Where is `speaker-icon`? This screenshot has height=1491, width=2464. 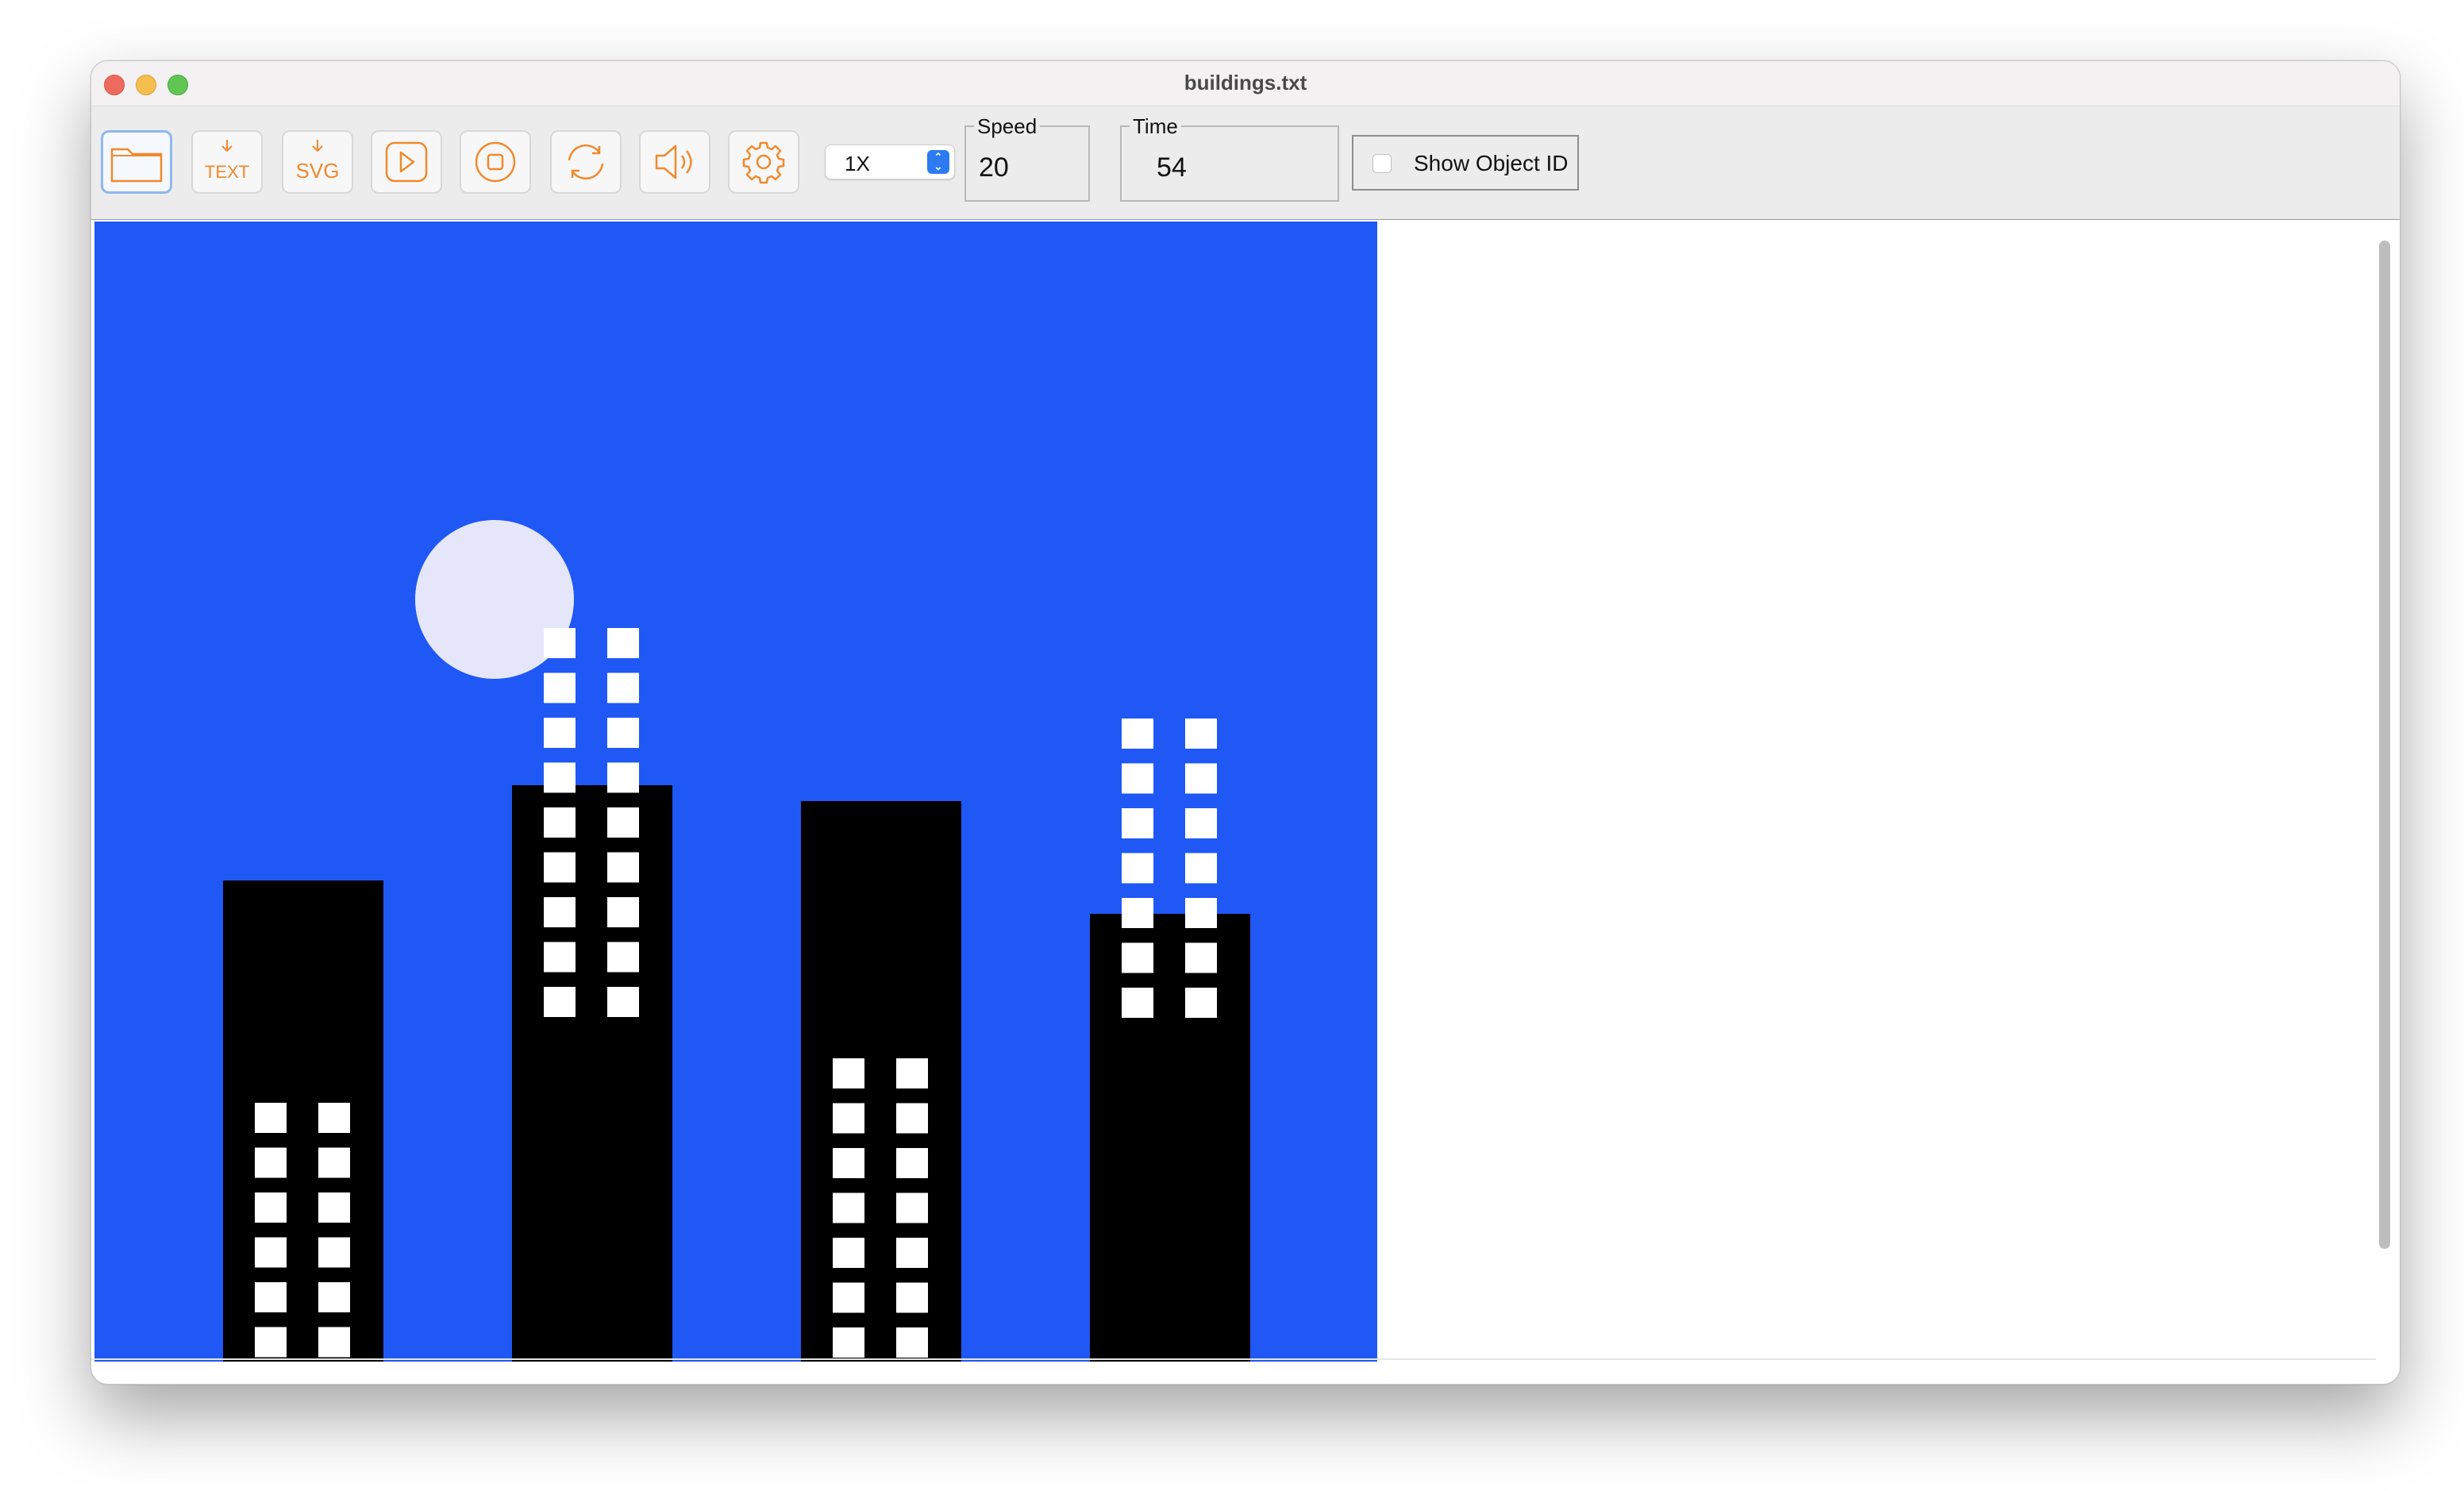 speaker-icon is located at coordinates (673, 161).